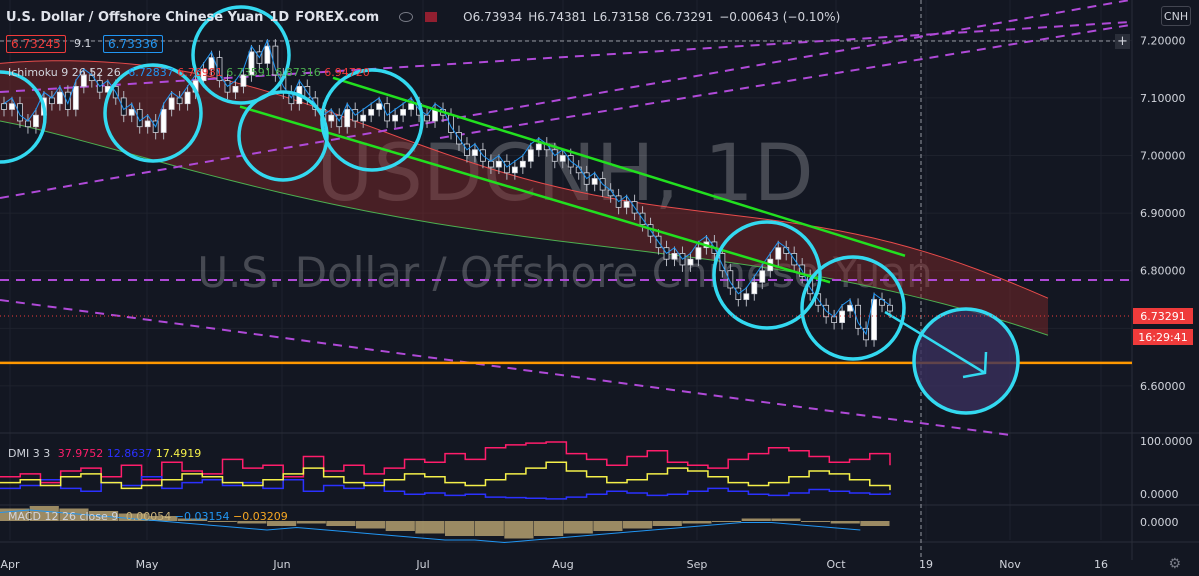  Describe the element at coordinates (249, 72) in the screenshot. I see `ichimoku-value-2: 6.73591` at that location.